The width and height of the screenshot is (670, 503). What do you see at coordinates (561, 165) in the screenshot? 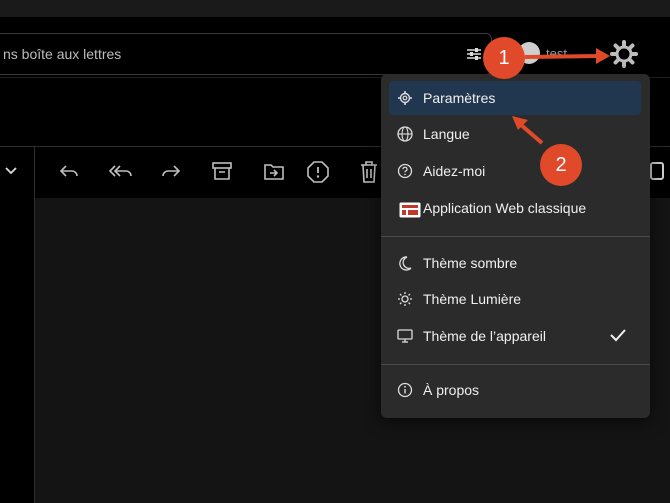
I see `annotation-badge-2: 2` at bounding box center [561, 165].